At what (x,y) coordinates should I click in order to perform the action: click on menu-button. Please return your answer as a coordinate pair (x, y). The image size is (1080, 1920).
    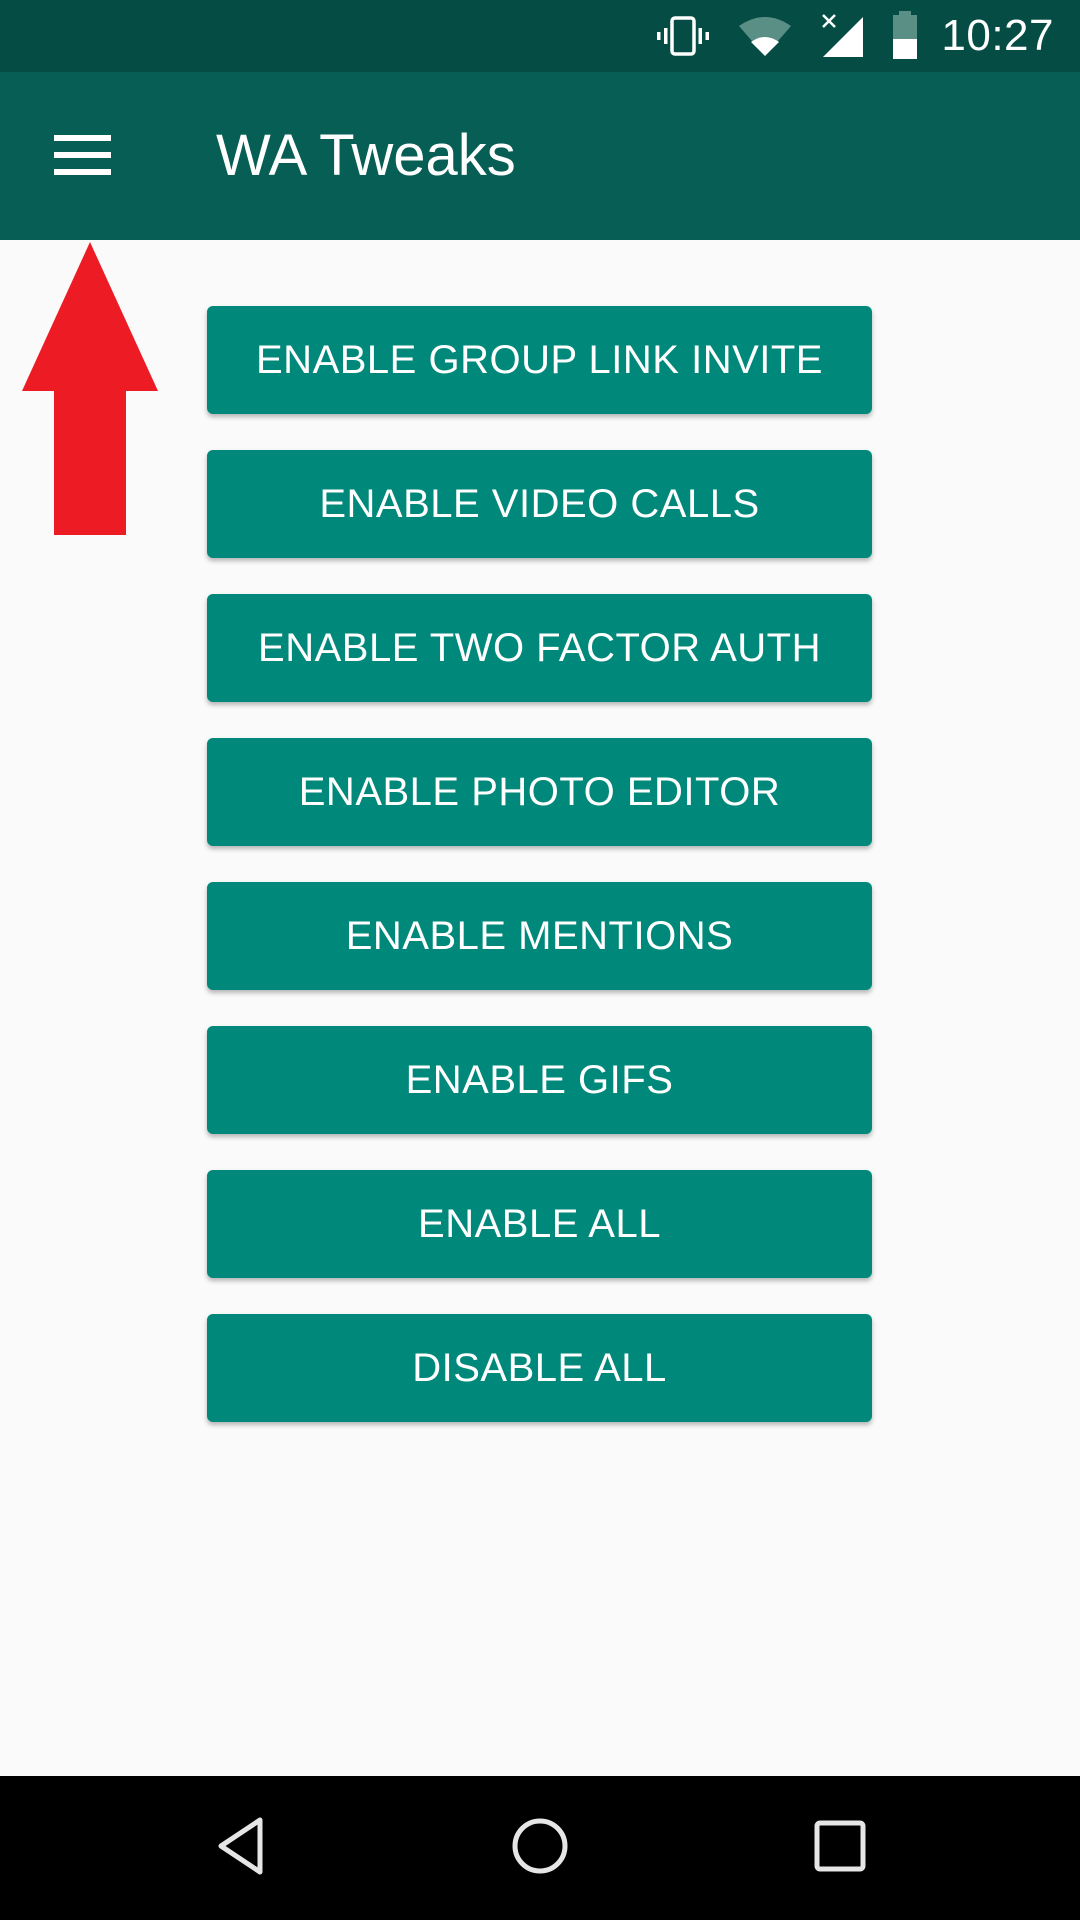
    Looking at the image, I should click on (83, 156).